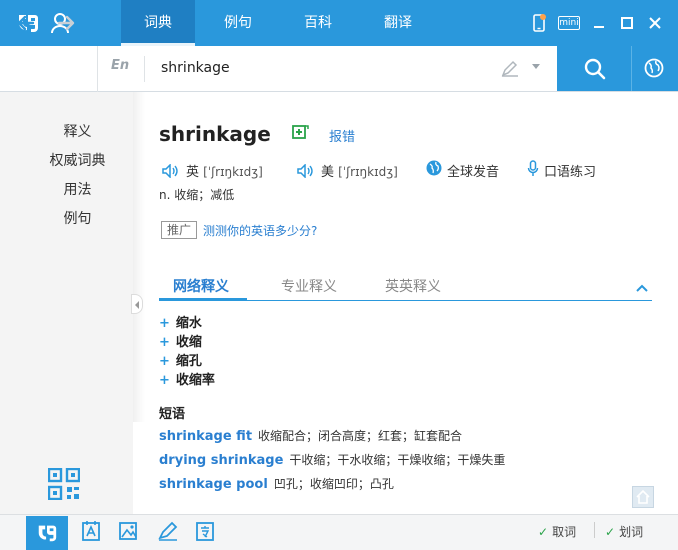 This screenshot has height=550, width=678. What do you see at coordinates (77, 218) in the screenshot?
I see `sidebar-item-examples: 例句` at bounding box center [77, 218].